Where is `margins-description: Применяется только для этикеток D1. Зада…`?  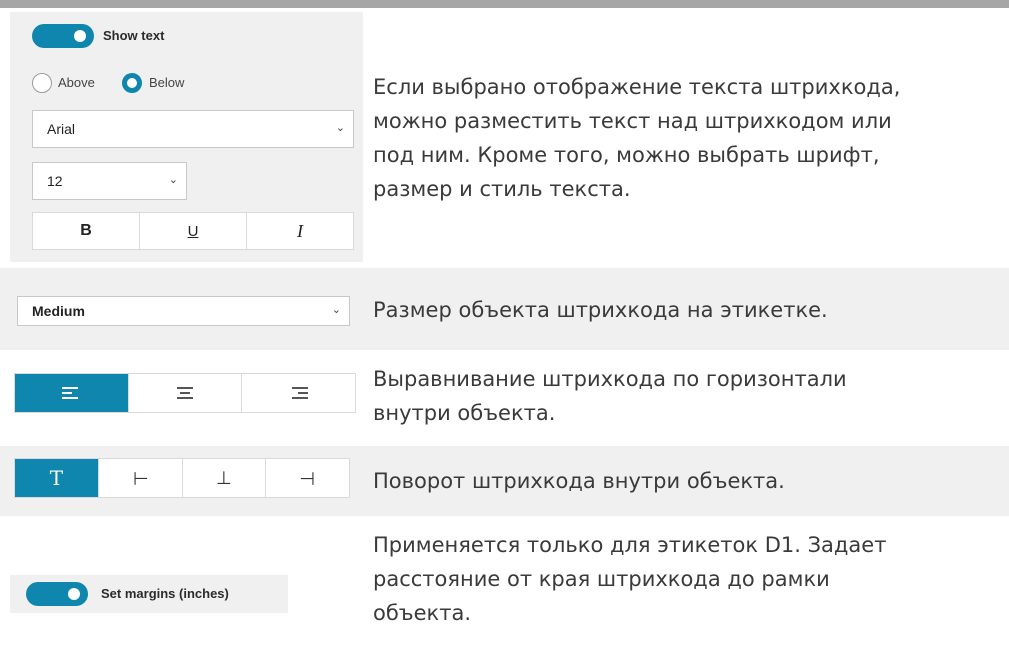 margins-description: Применяется только для этикеток D1. Зада… is located at coordinates (629, 579).